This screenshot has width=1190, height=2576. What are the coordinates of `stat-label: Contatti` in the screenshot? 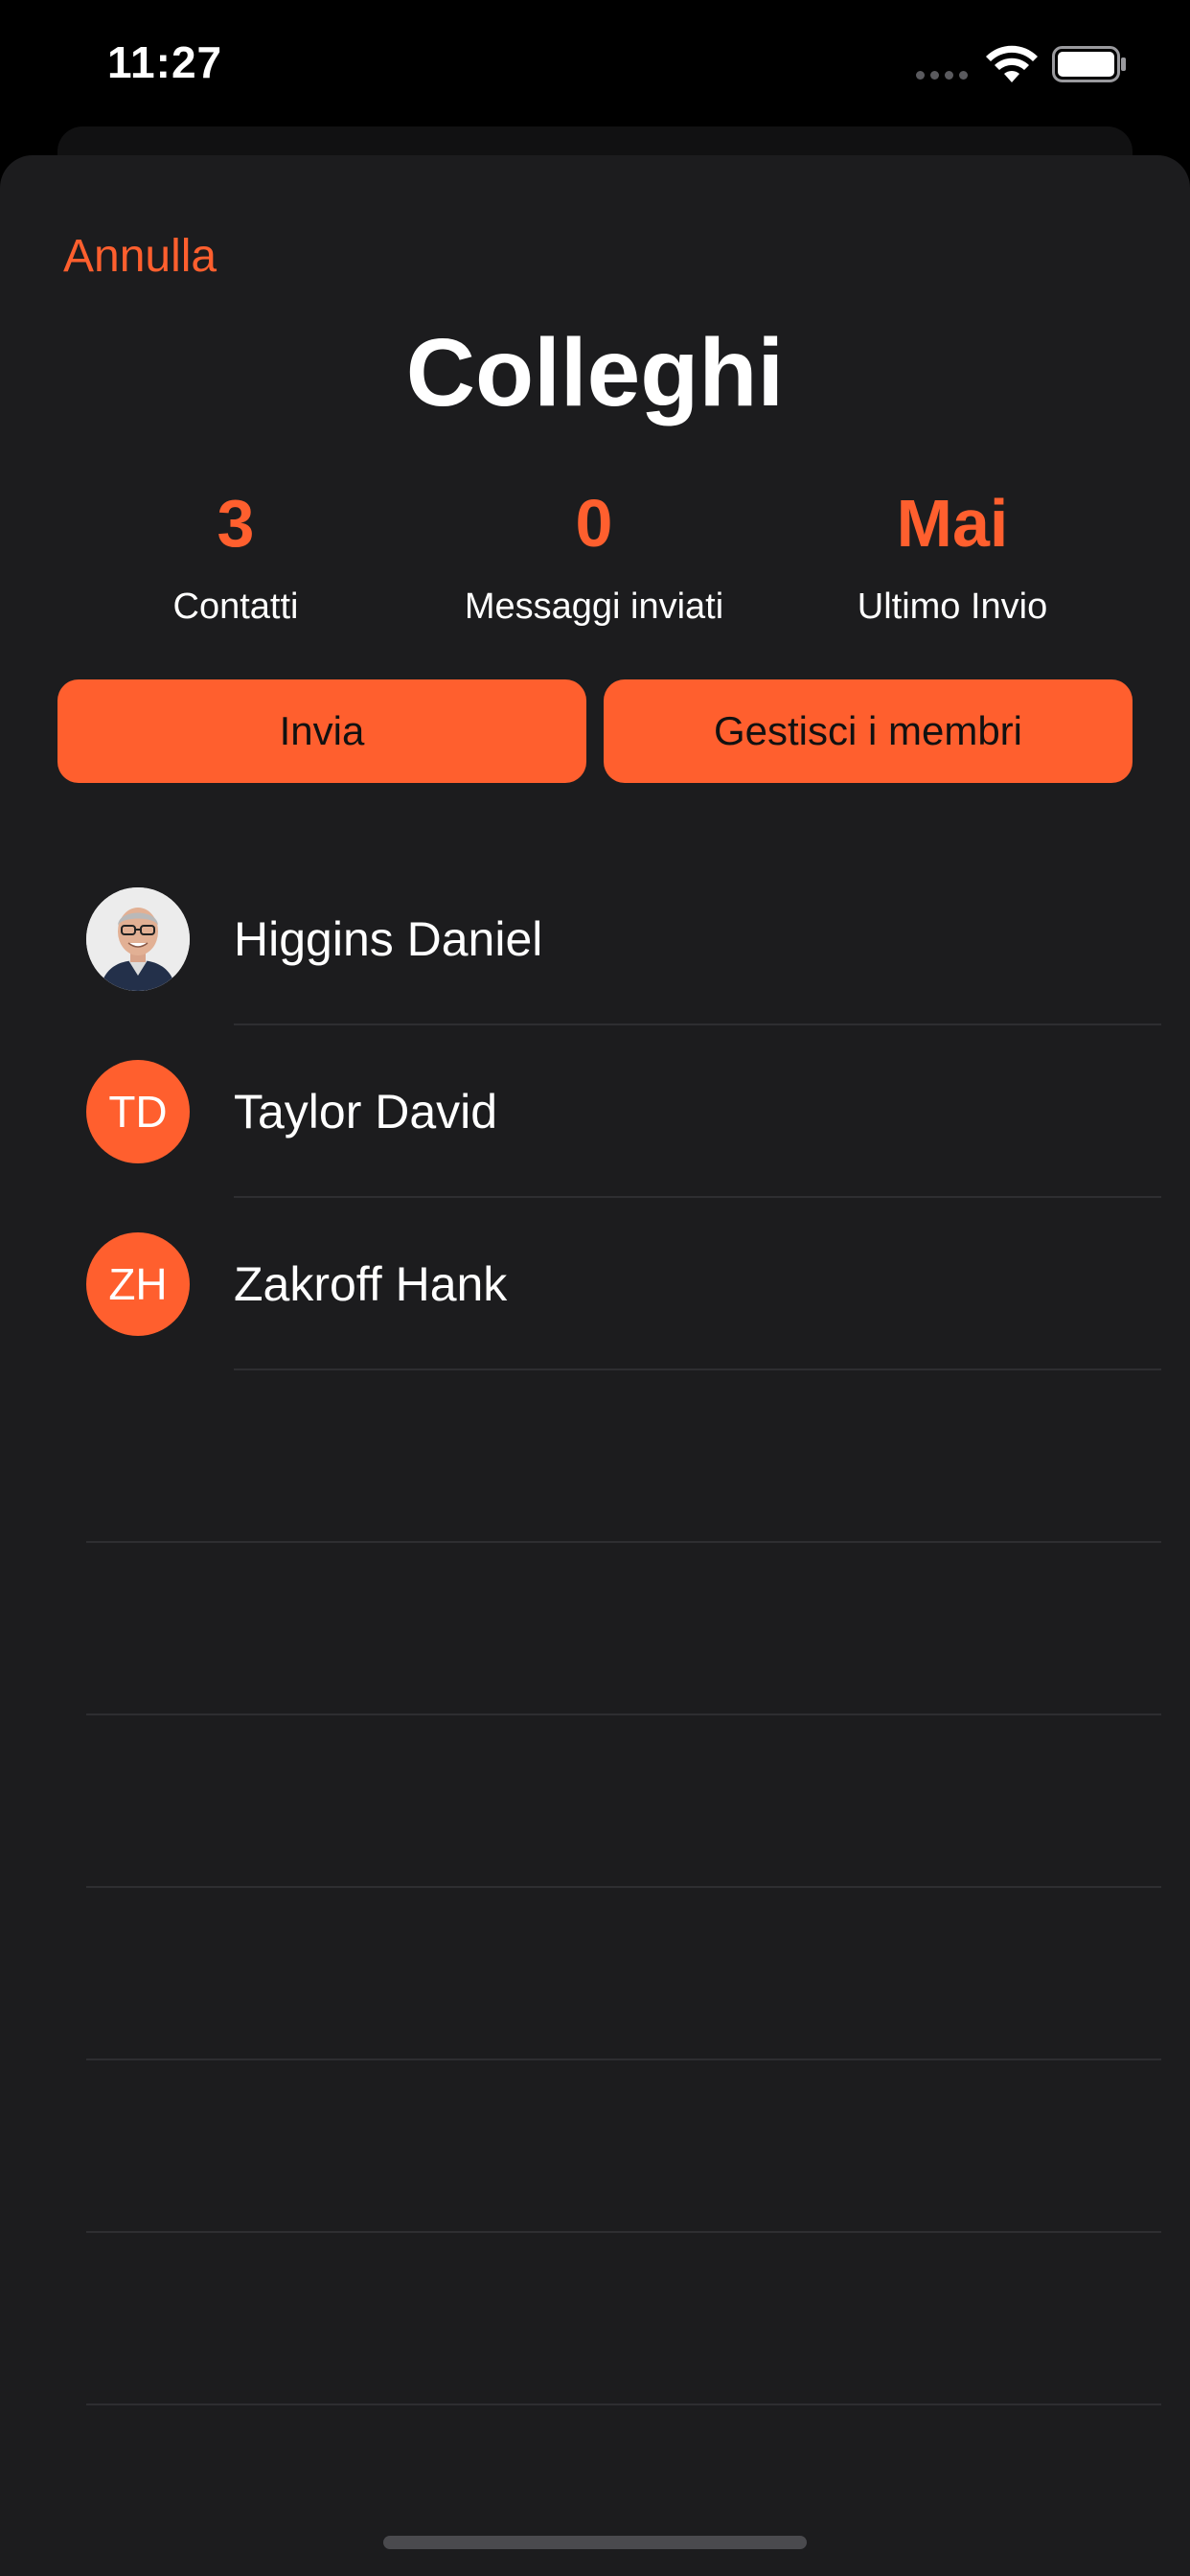 It's located at (236, 606).